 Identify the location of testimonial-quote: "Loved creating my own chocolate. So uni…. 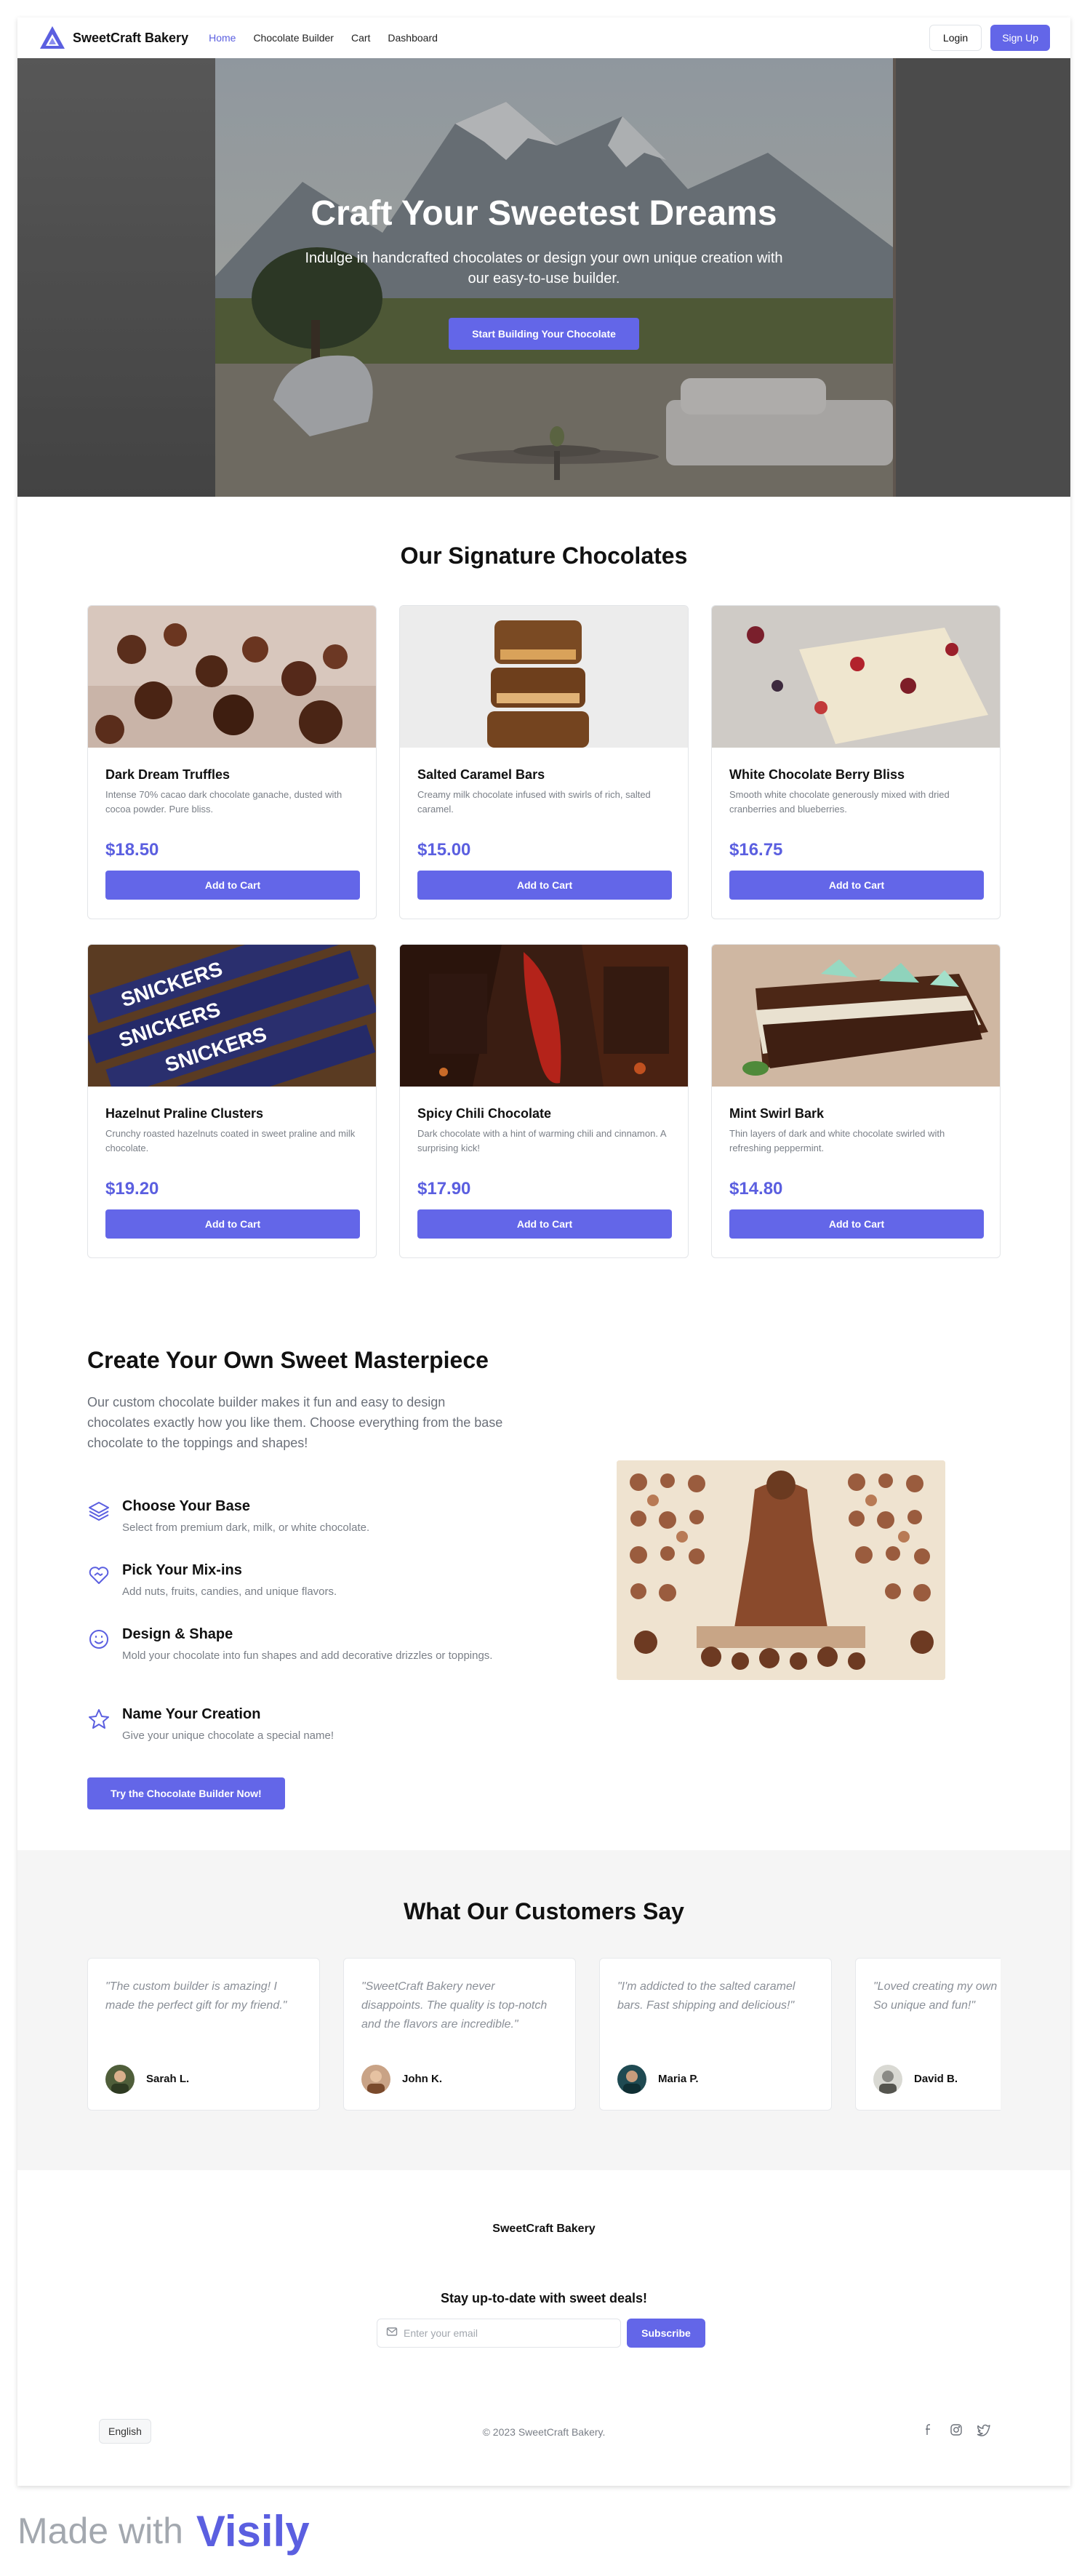
(937, 1996).